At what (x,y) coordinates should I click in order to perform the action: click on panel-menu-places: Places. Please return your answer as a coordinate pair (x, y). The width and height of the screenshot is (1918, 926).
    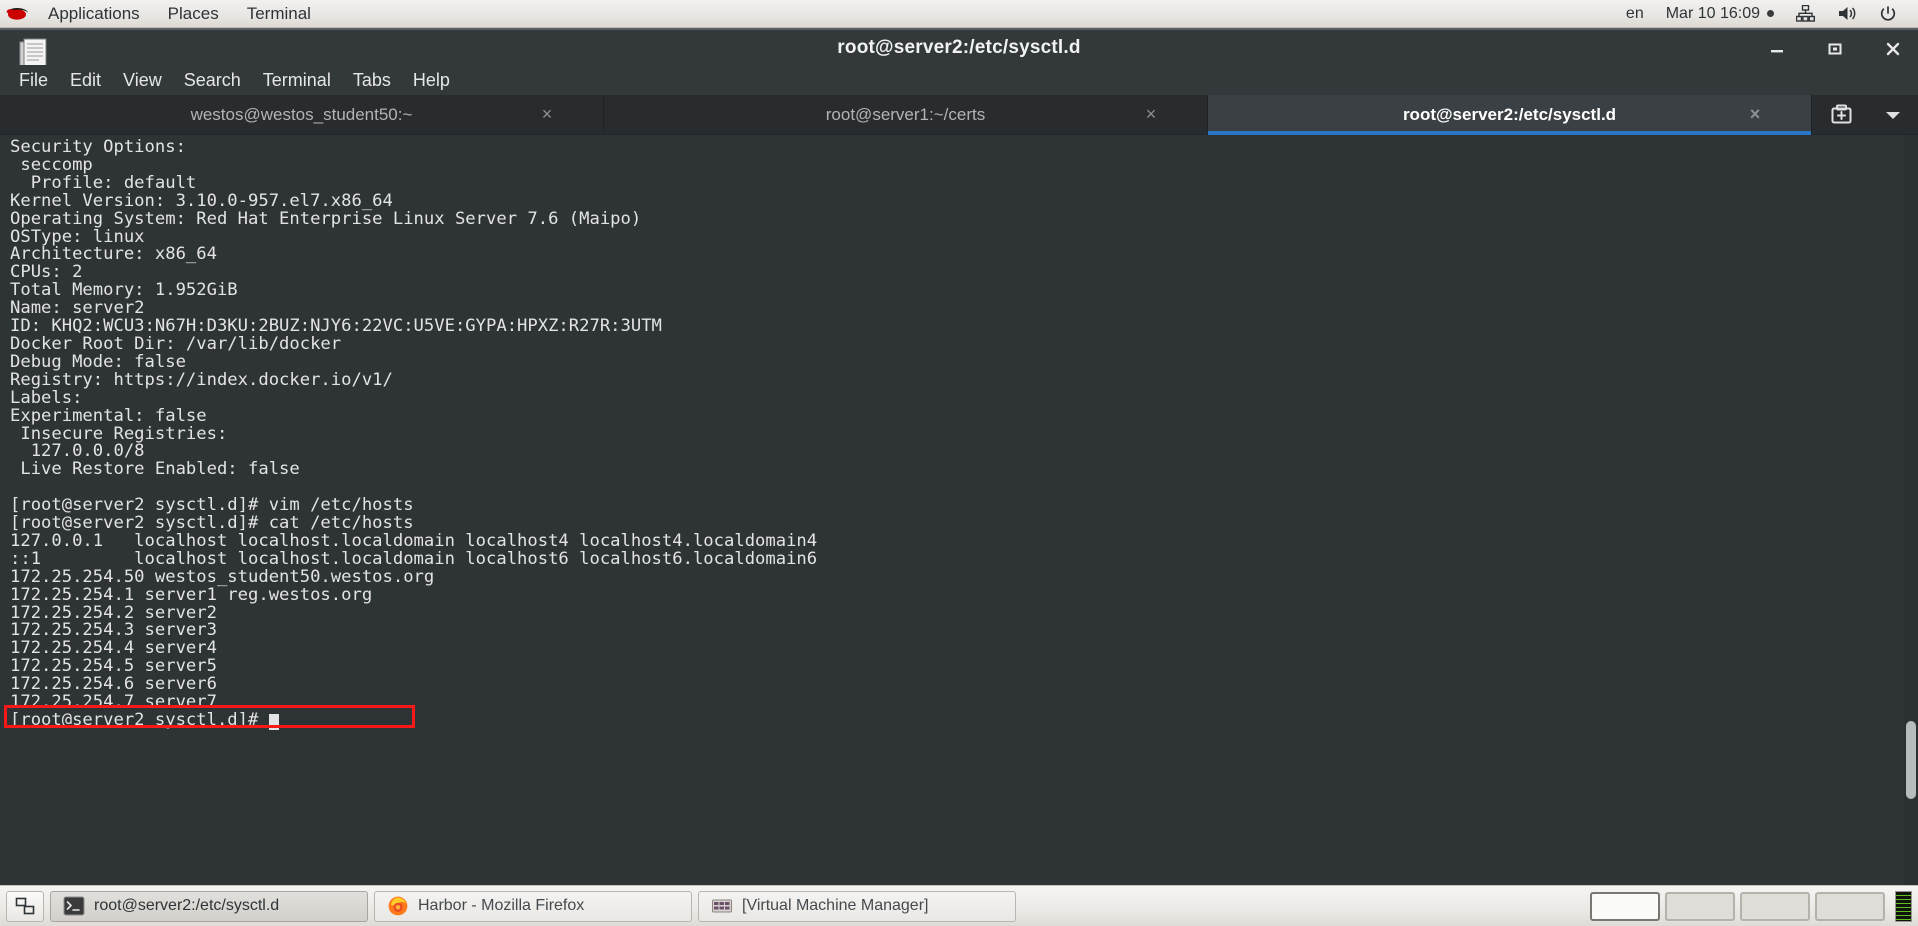
    Looking at the image, I should click on (193, 14).